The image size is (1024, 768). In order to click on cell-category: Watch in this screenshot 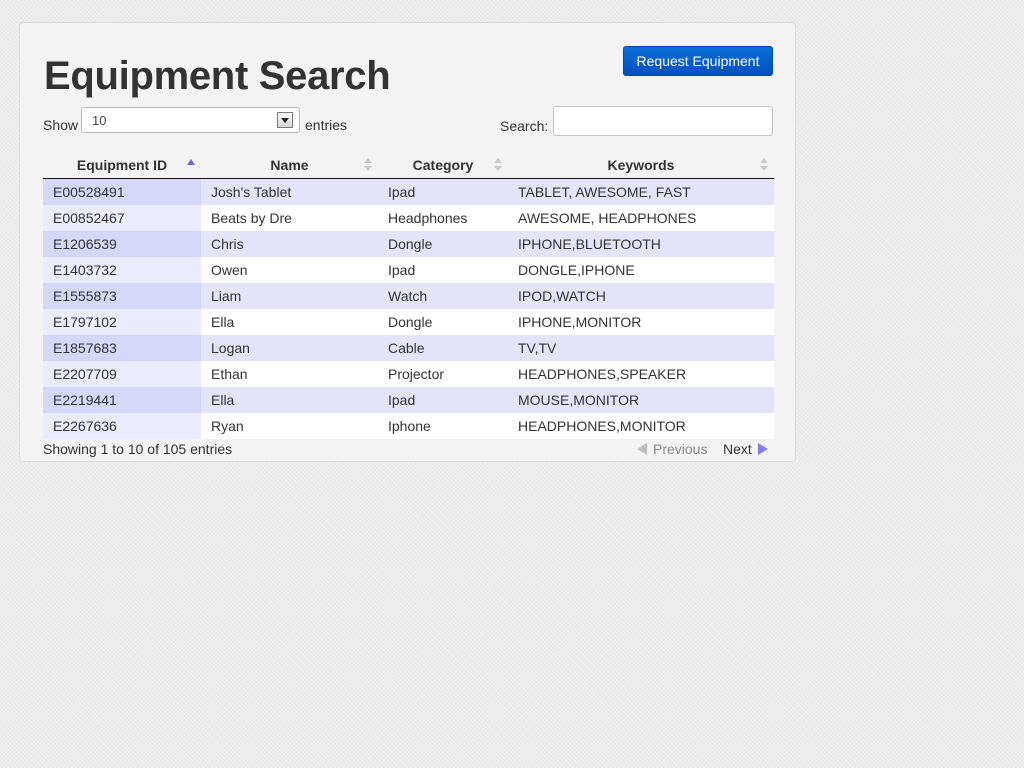, I will do `click(443, 296)`.